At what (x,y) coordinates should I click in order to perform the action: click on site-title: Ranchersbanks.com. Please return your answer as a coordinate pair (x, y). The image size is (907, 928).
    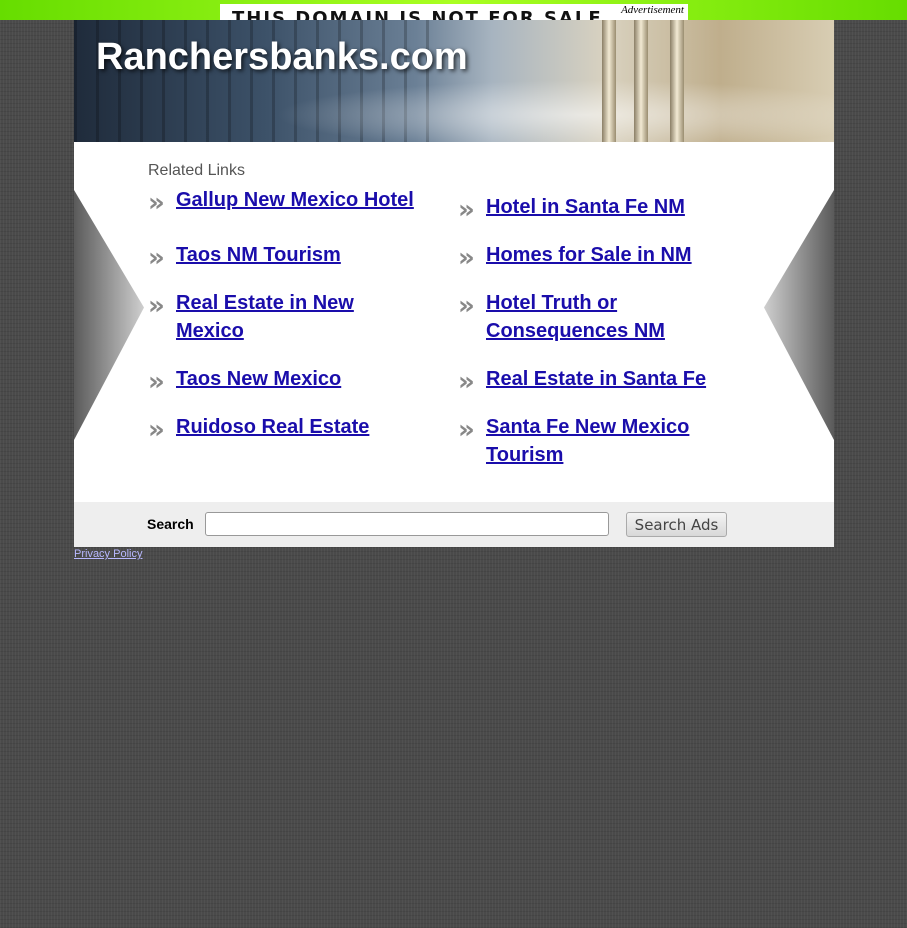
    Looking at the image, I should click on (282, 57).